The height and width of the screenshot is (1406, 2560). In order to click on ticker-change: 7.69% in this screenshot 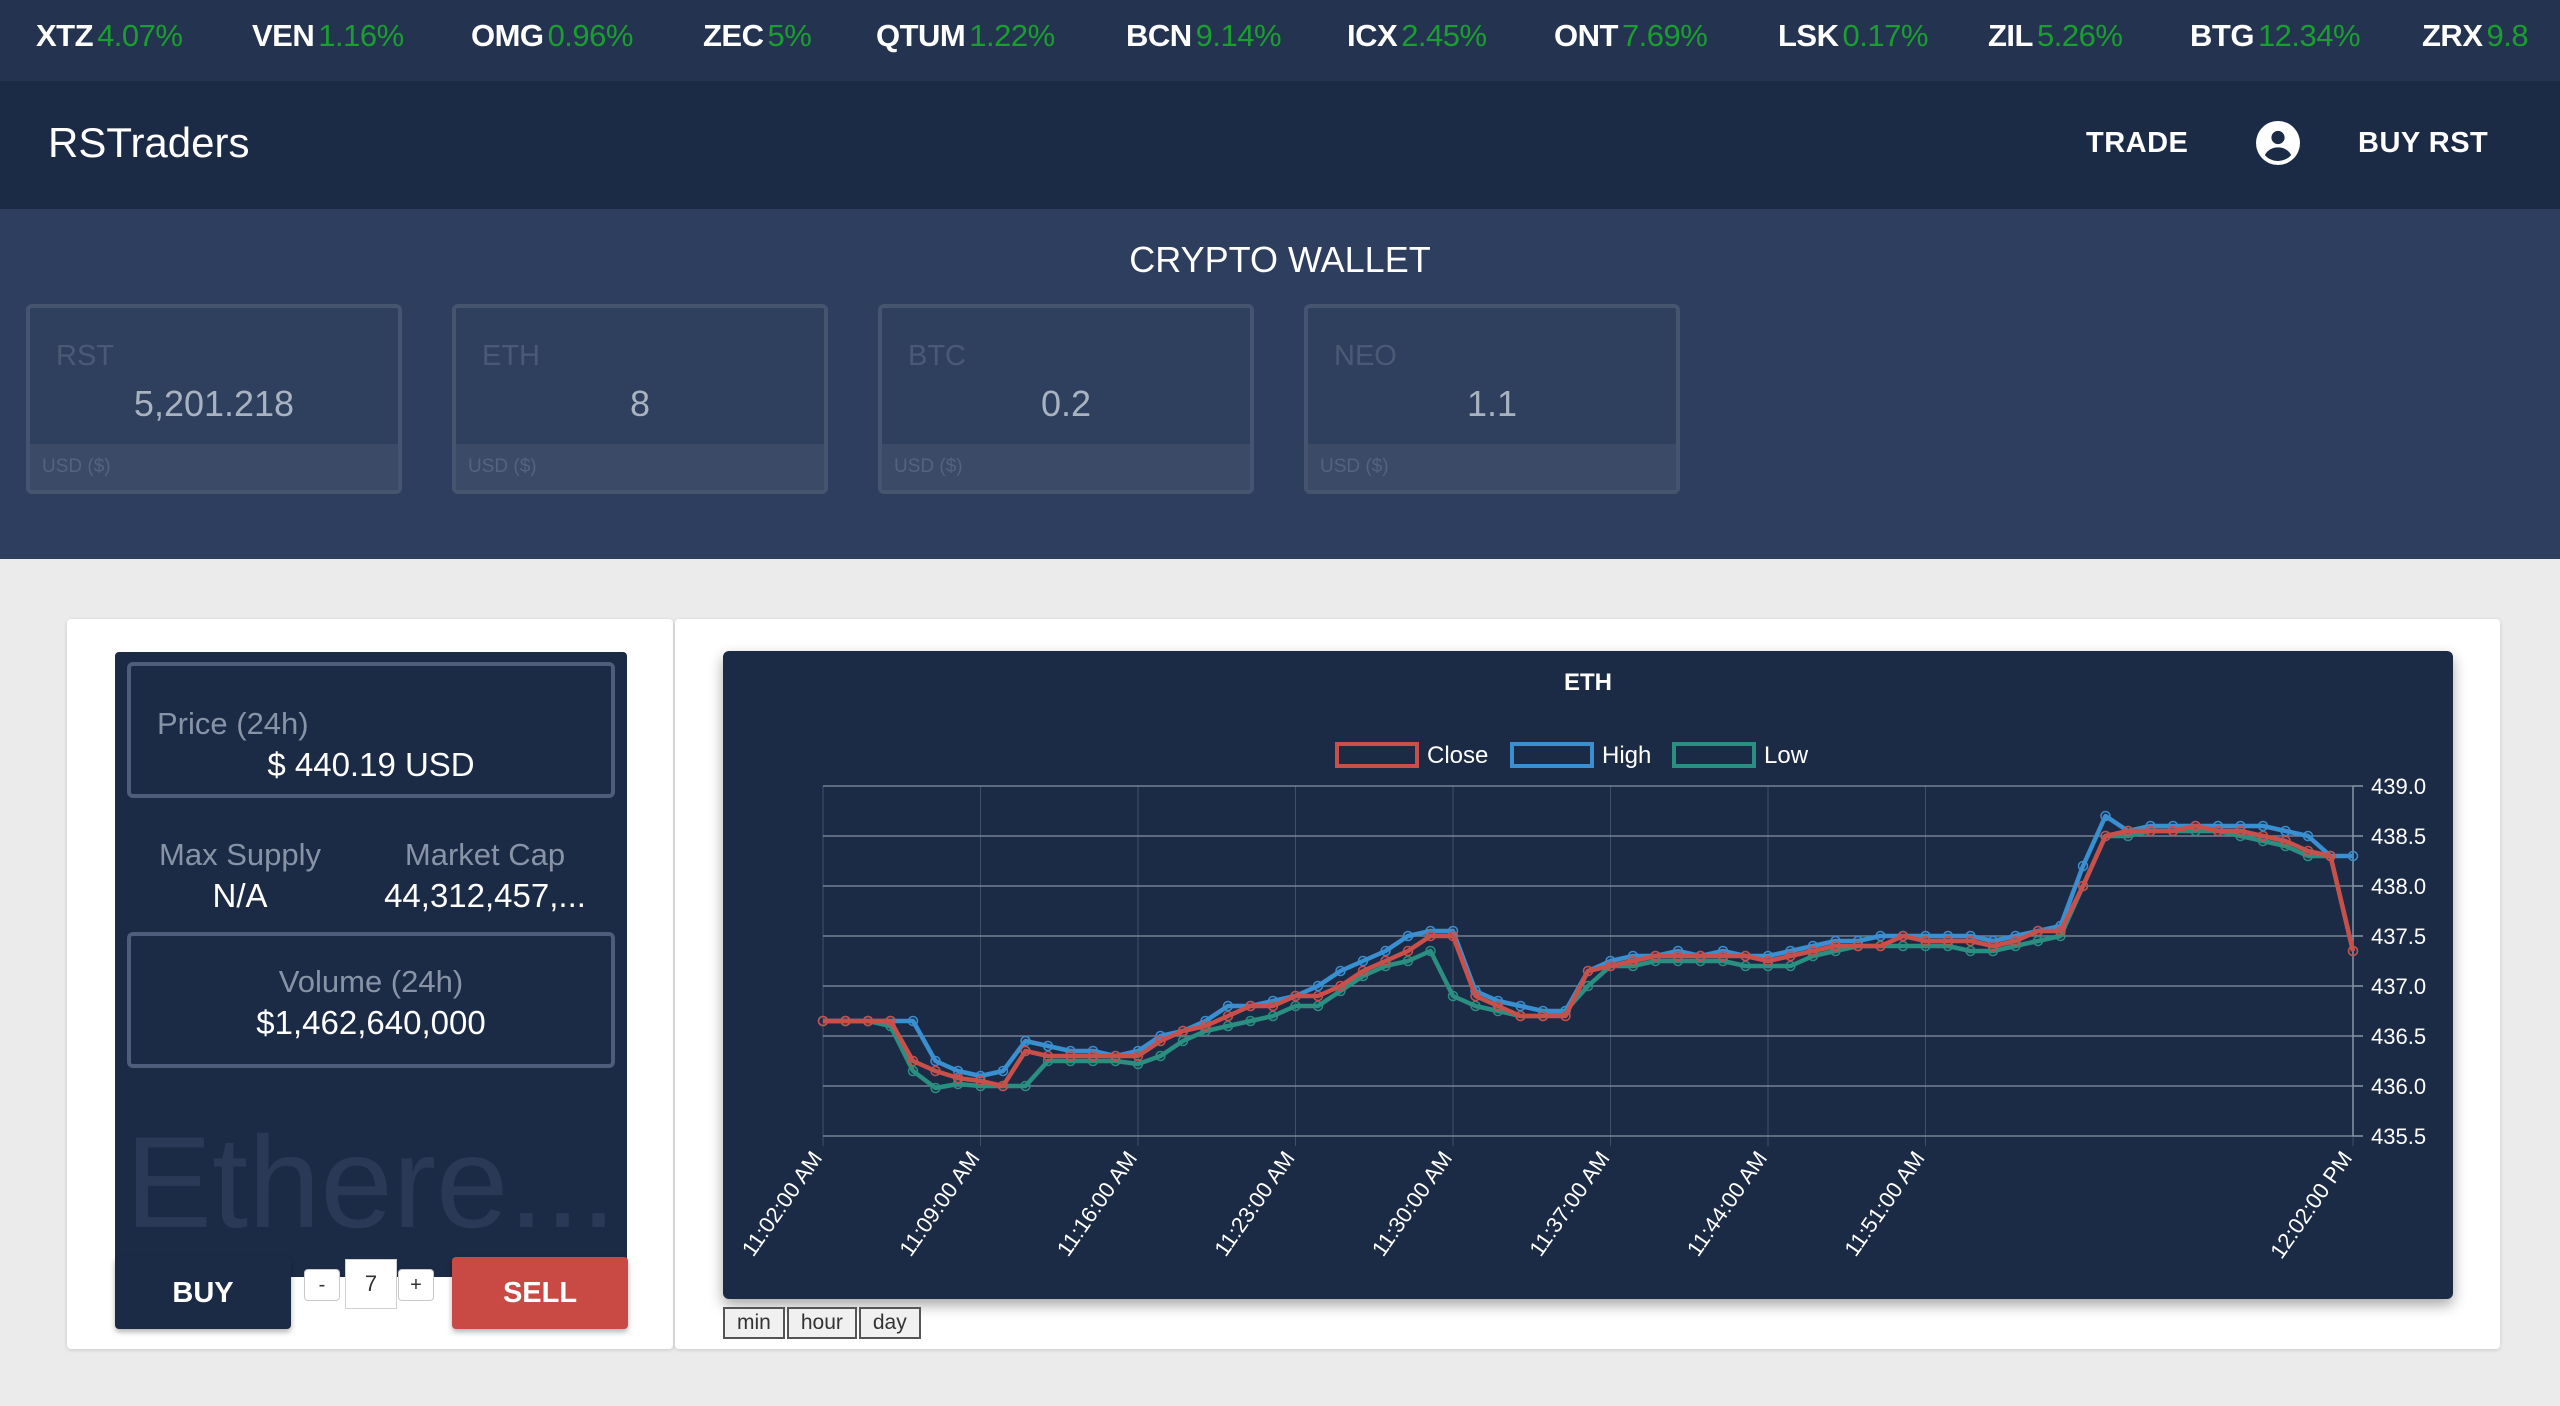, I will do `click(1664, 35)`.